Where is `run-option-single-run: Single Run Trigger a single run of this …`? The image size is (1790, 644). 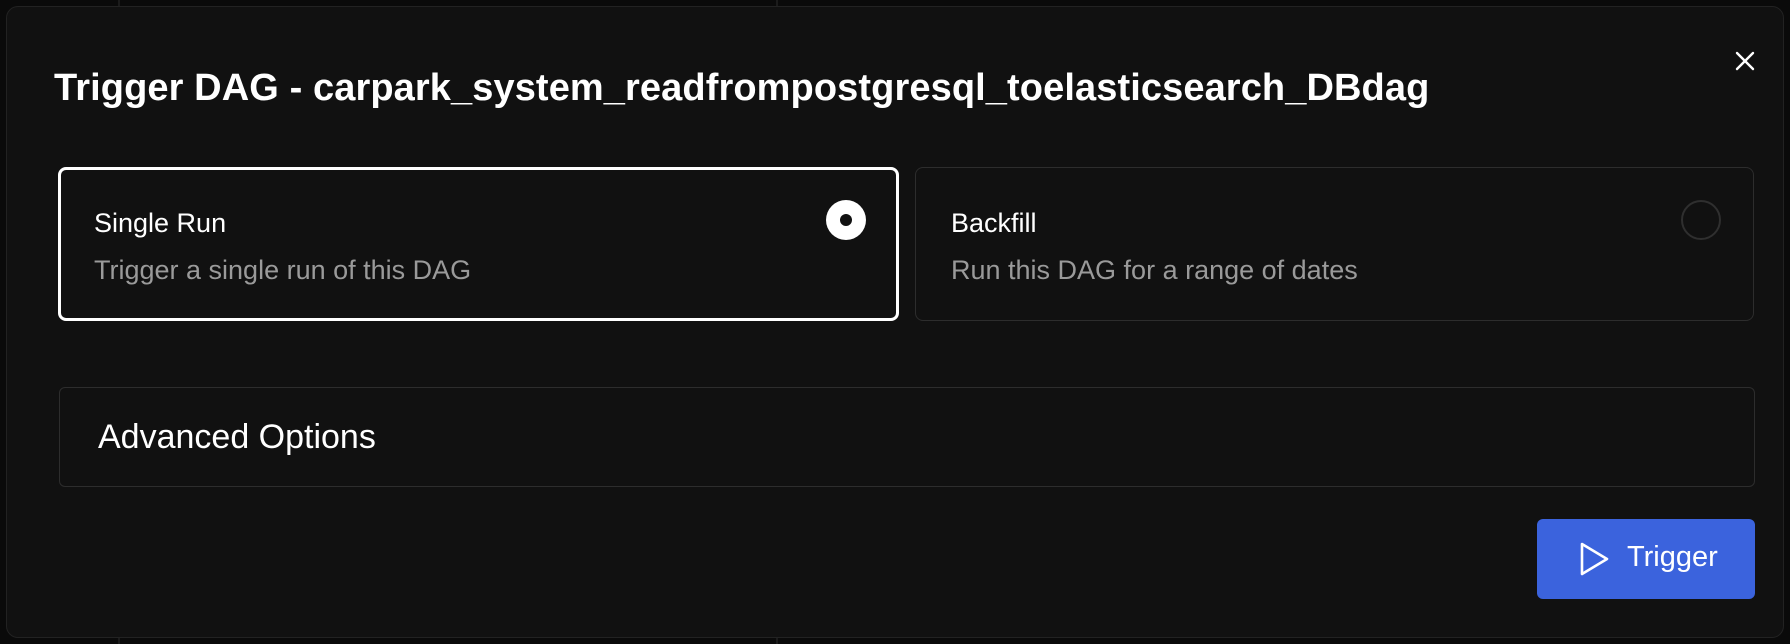
run-option-single-run: Single Run Trigger a single run of this … is located at coordinates (478, 244).